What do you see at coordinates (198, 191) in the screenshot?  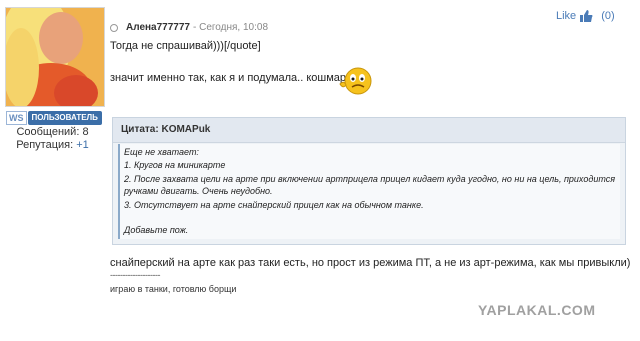 I see `quote-line: ручками двигать. Очень неудобно.` at bounding box center [198, 191].